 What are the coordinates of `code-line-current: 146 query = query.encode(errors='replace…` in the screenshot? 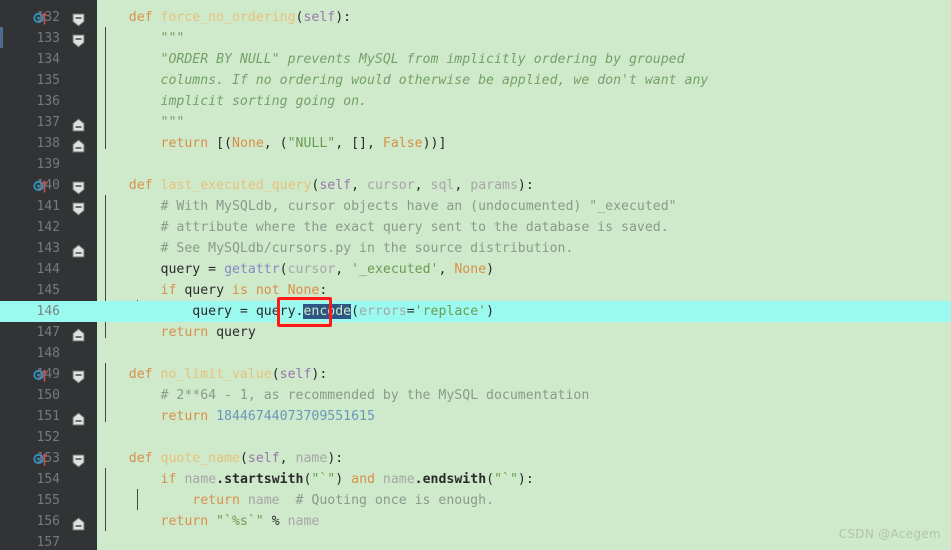 It's located at (475, 311).